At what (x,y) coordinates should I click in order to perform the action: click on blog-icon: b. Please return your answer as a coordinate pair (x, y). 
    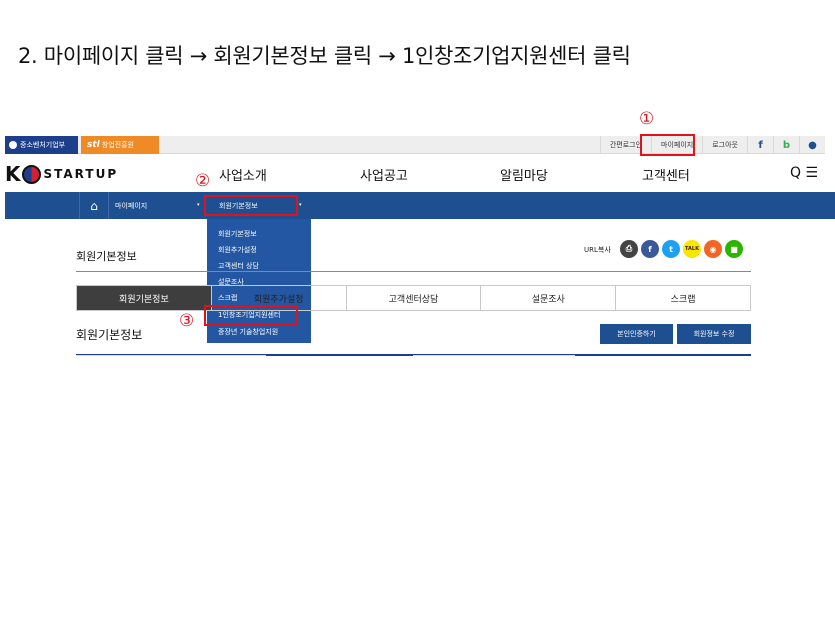
    Looking at the image, I should click on (786, 145).